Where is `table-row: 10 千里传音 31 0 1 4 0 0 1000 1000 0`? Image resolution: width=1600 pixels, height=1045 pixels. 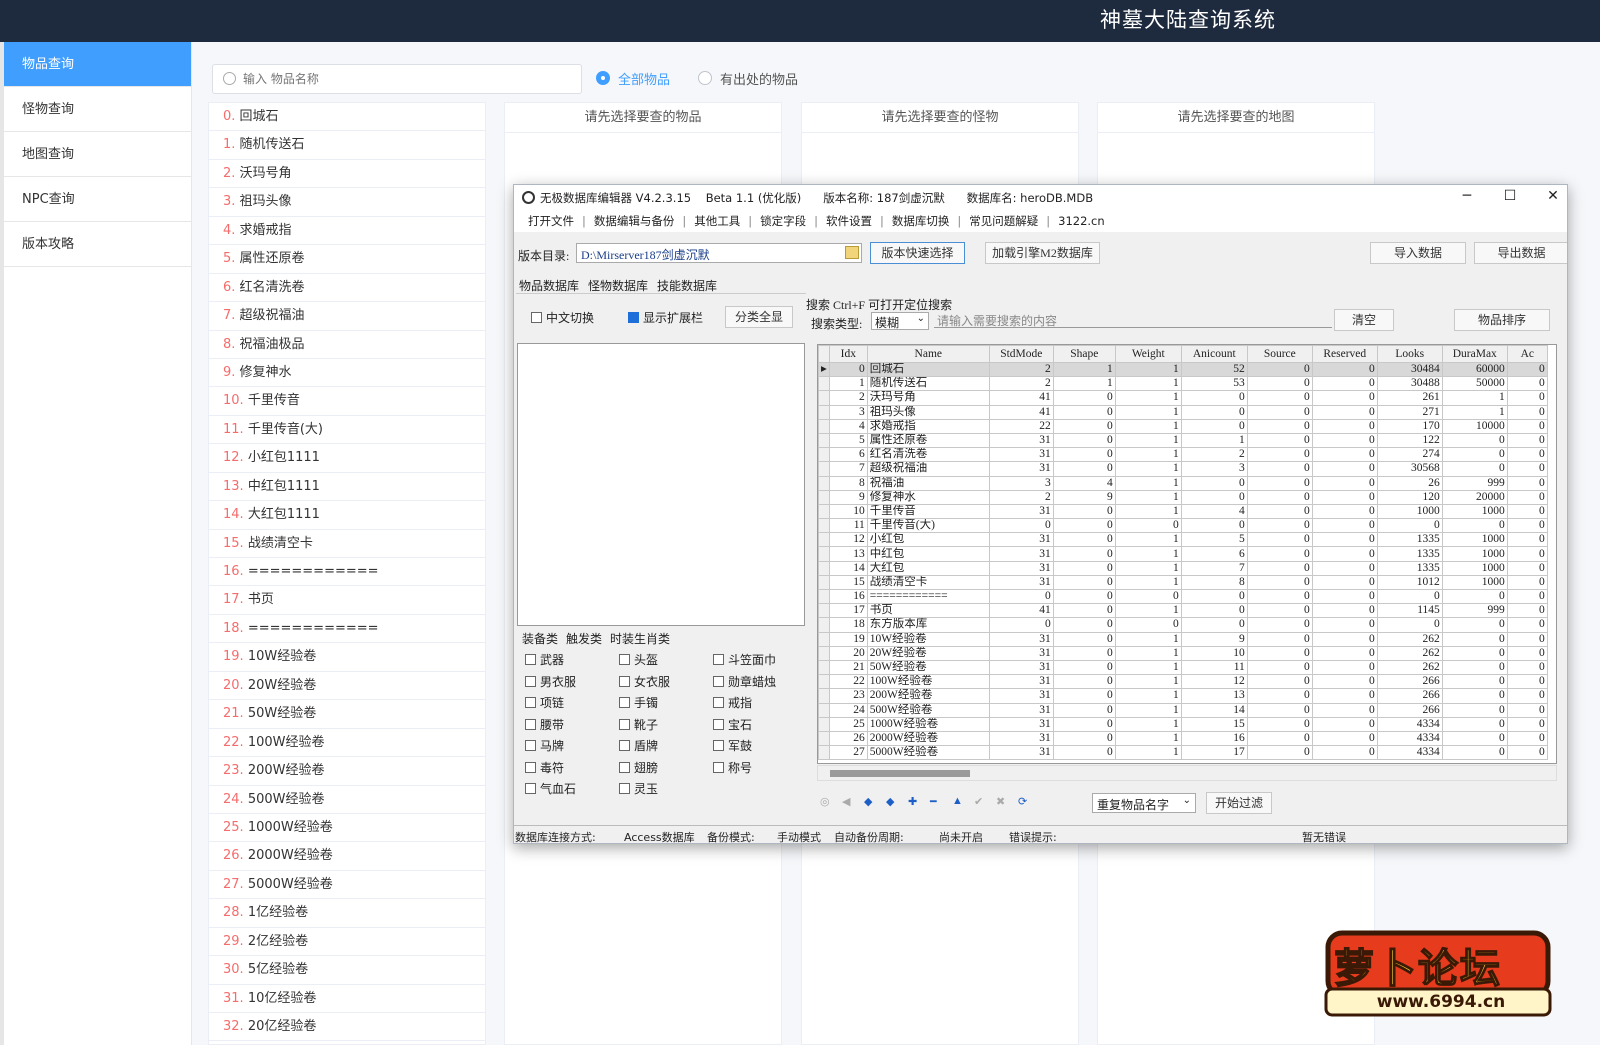 table-row: 10 千里传音 31 0 1 4 0 0 1000 1000 0 is located at coordinates (1183, 511).